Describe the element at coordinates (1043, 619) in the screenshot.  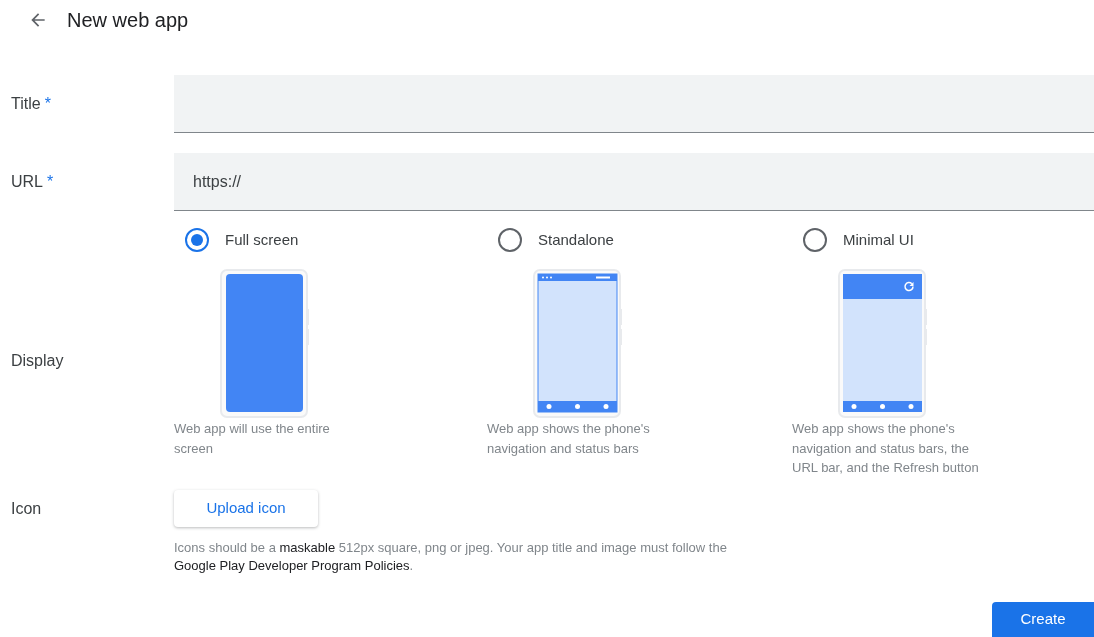
I see `create-button: Create` at that location.